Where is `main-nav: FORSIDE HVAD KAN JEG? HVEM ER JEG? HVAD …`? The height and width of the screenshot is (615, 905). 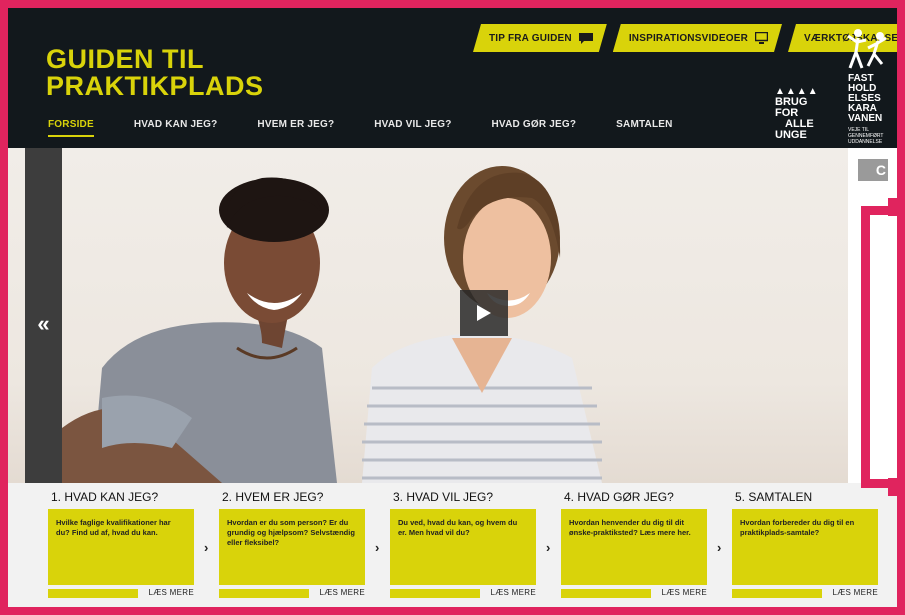 main-nav: FORSIDE HVAD KAN JEG? HVEM ER JEG? HVAD … is located at coordinates (380, 128).